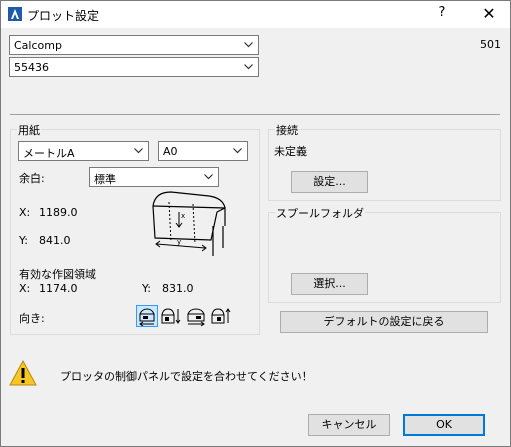  What do you see at coordinates (32, 318) in the screenshot?
I see `orientation-label: 向き:` at bounding box center [32, 318].